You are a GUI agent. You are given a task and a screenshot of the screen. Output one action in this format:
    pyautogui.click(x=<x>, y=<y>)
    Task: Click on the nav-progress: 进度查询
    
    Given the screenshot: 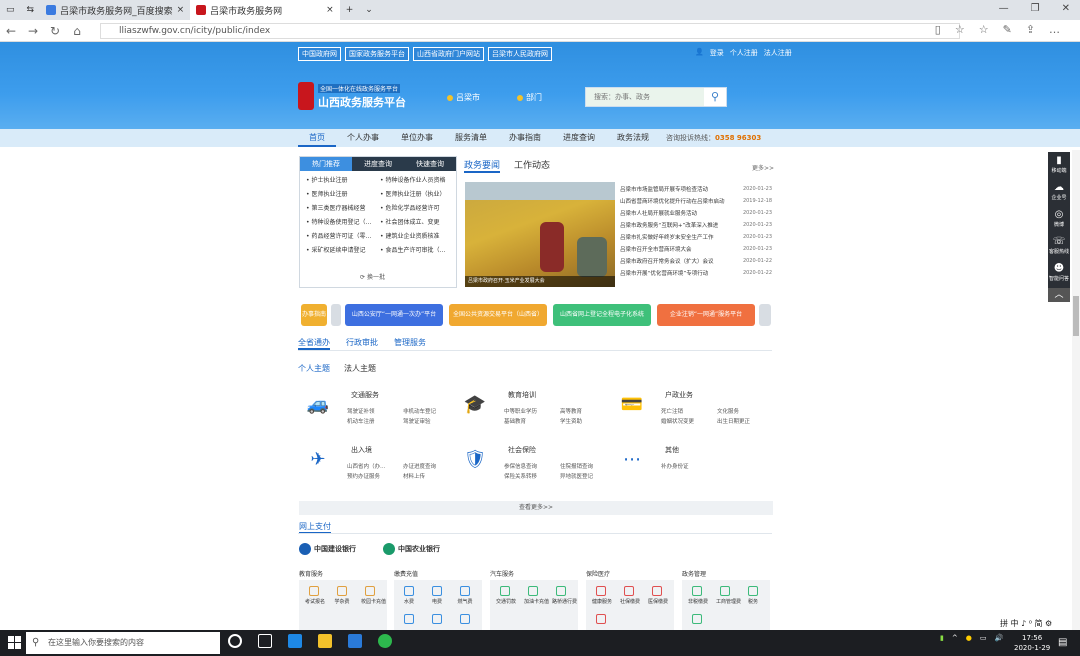 What is the action you would take?
    pyautogui.click(x=579, y=138)
    